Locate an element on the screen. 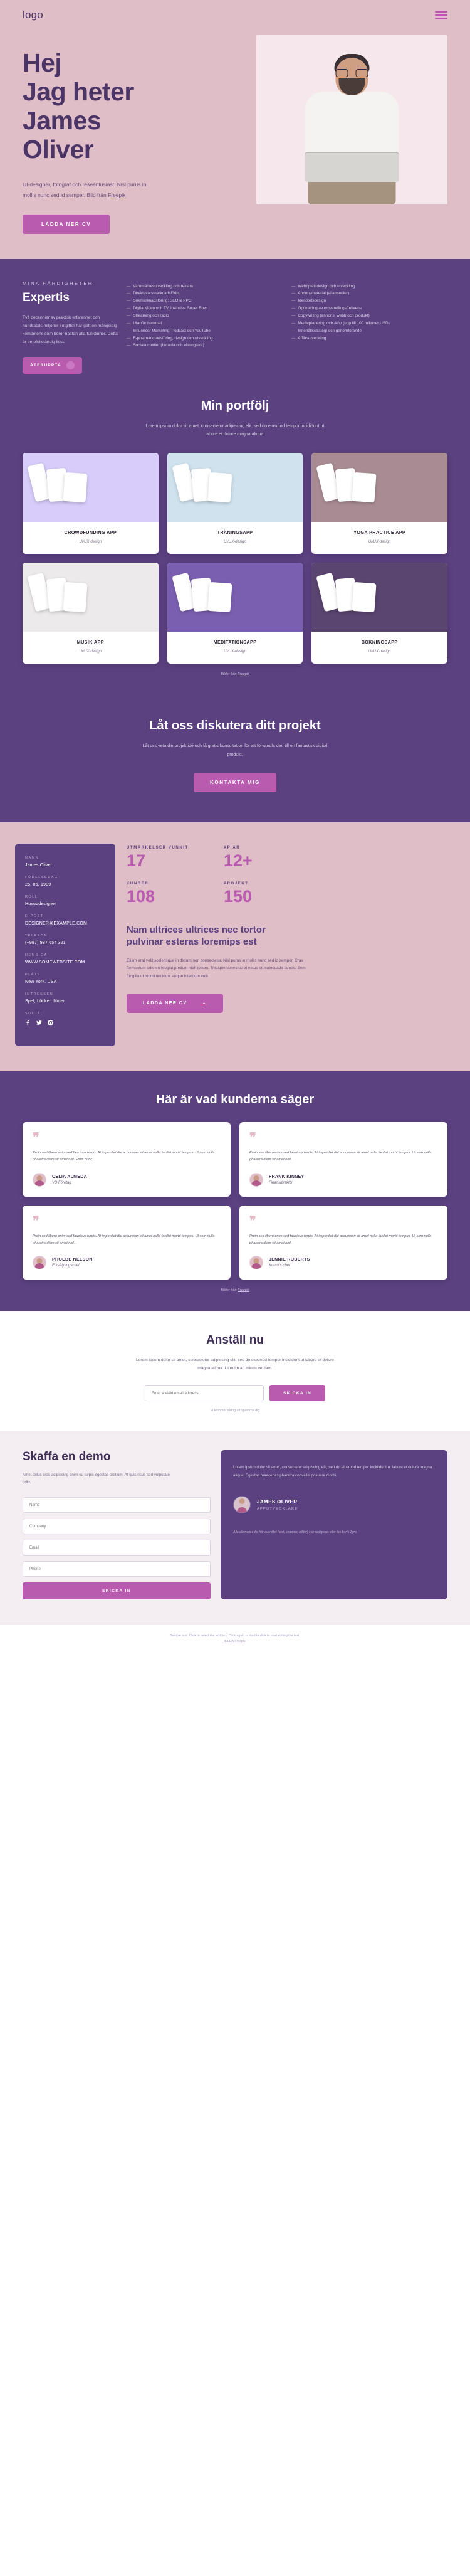  skill-item: — Utanför hemmet is located at coordinates (205, 323).